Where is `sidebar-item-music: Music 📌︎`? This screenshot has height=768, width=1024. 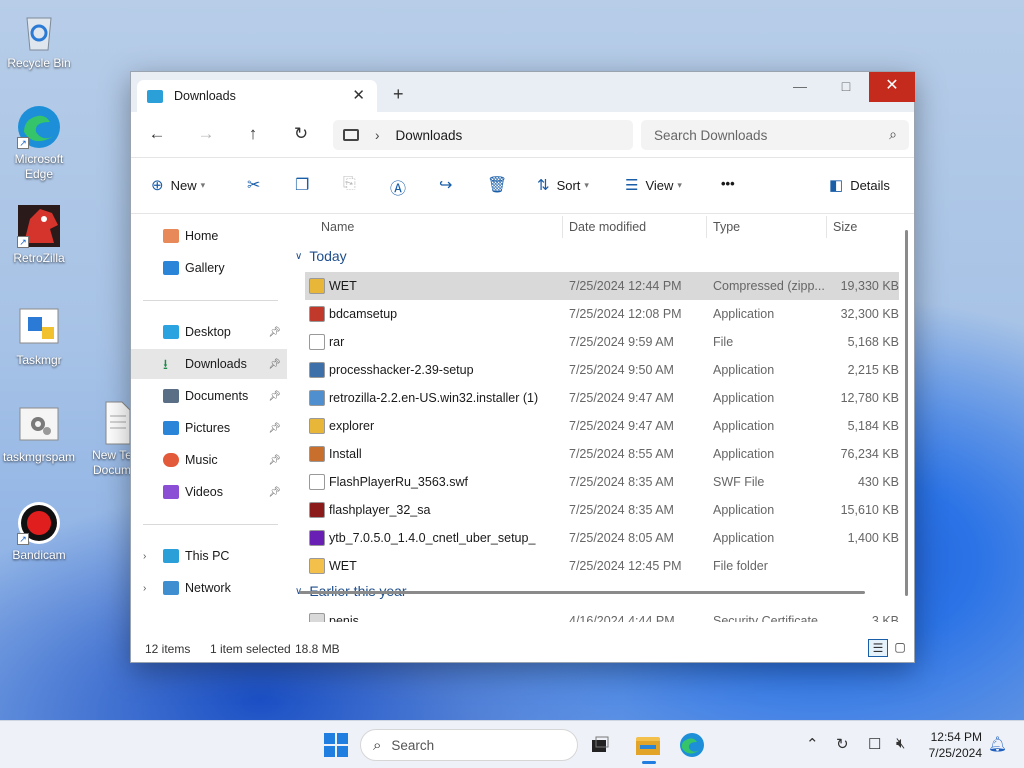 sidebar-item-music: Music 📌︎ is located at coordinates (209, 460).